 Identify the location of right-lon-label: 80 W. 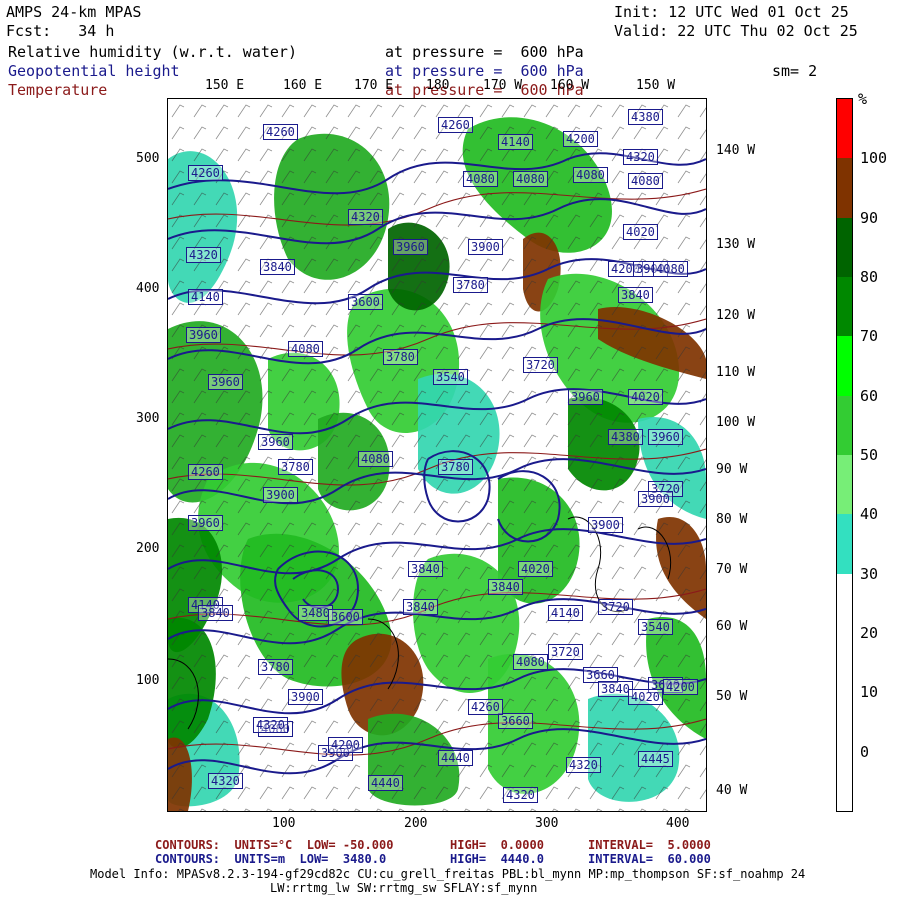
(732, 519).